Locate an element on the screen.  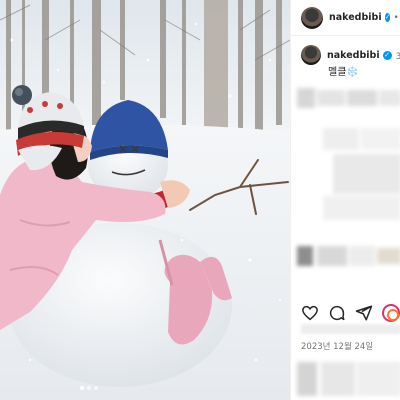
post-time: 3주 is located at coordinates (398, 55).